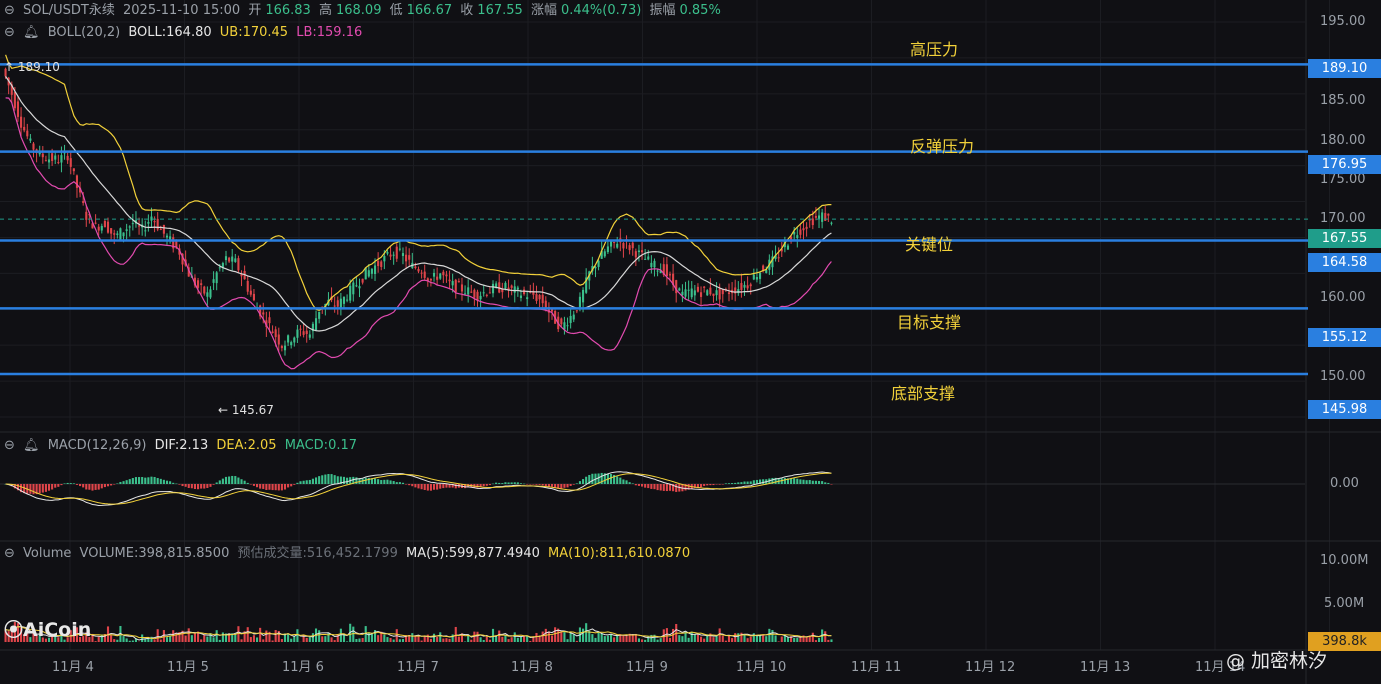  I want to click on date-tick: 11月 5, so click(188, 667).